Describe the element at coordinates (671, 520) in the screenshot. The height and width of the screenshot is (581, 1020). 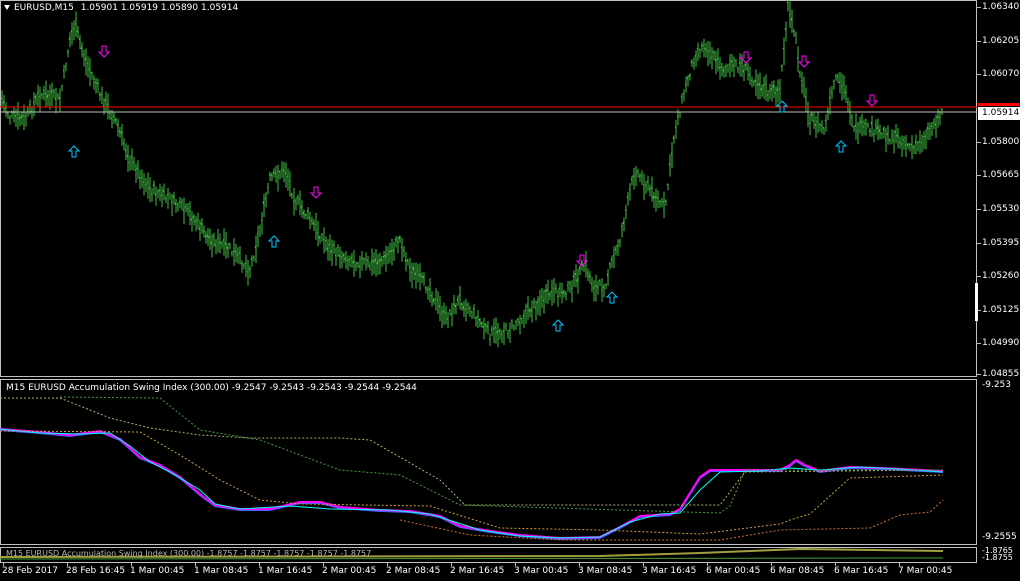
I see `asi-band-red-lower` at that location.